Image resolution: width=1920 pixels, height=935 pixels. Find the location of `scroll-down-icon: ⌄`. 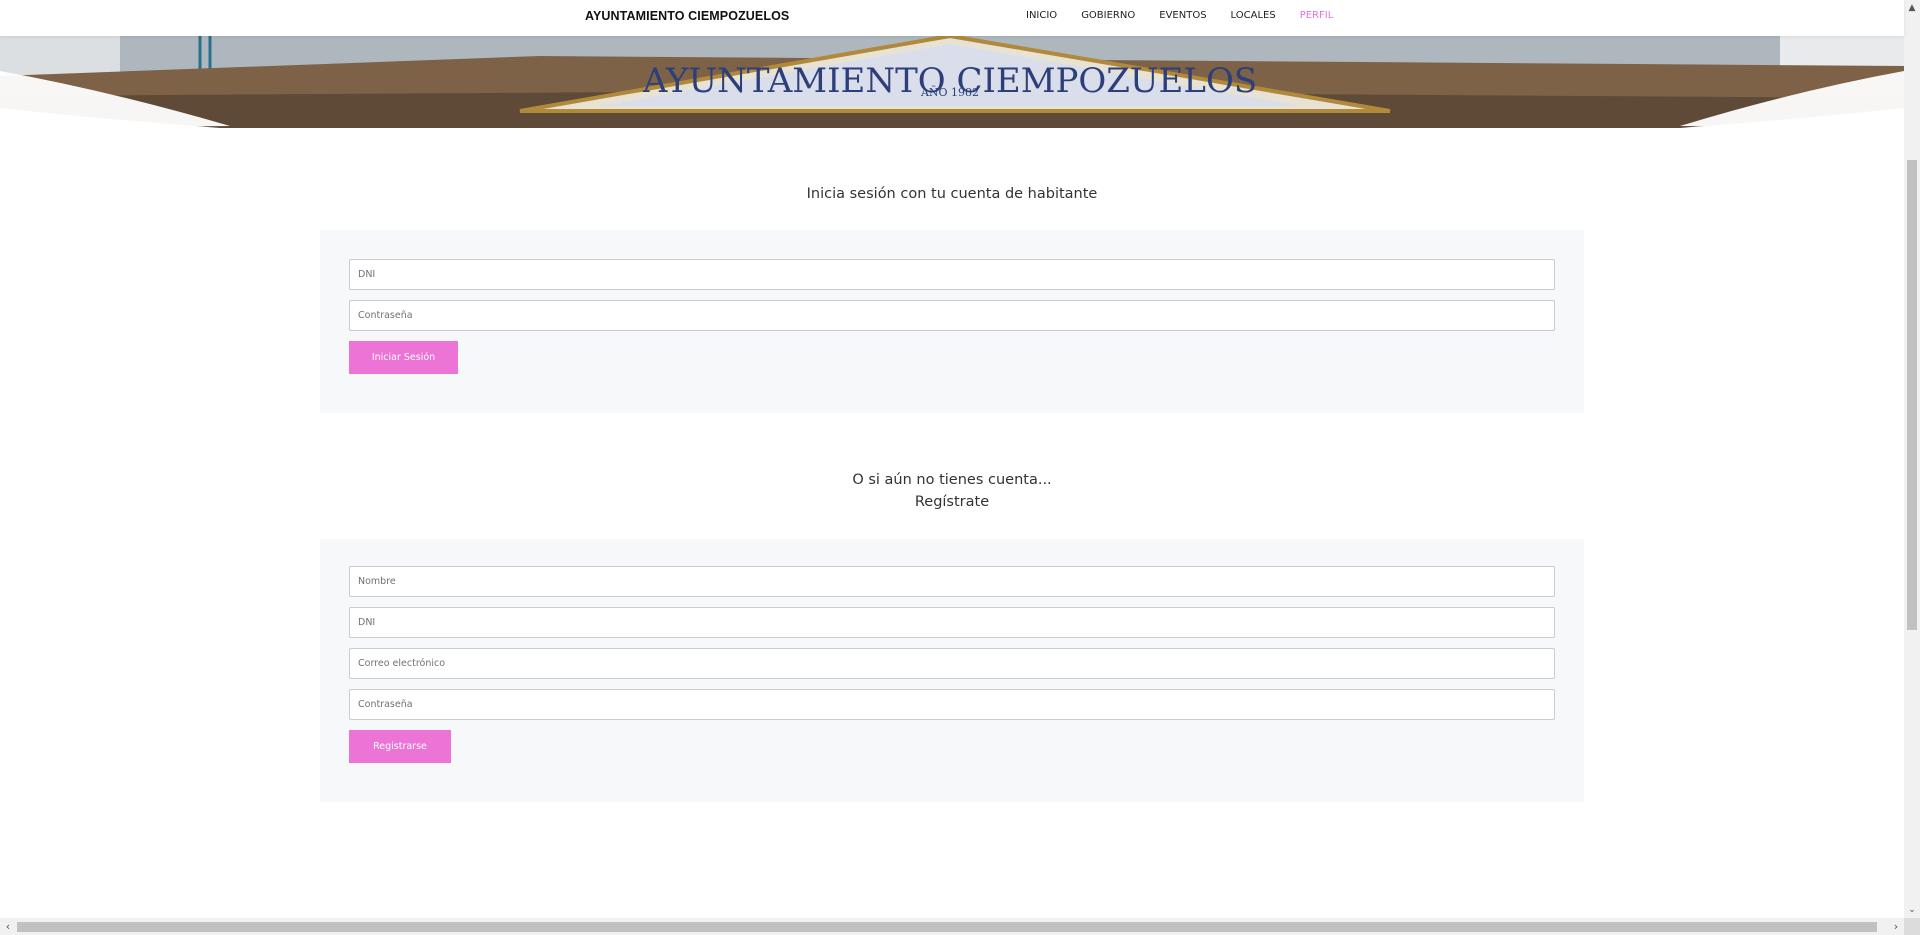

scroll-down-icon: ⌄ is located at coordinates (1912, 910).